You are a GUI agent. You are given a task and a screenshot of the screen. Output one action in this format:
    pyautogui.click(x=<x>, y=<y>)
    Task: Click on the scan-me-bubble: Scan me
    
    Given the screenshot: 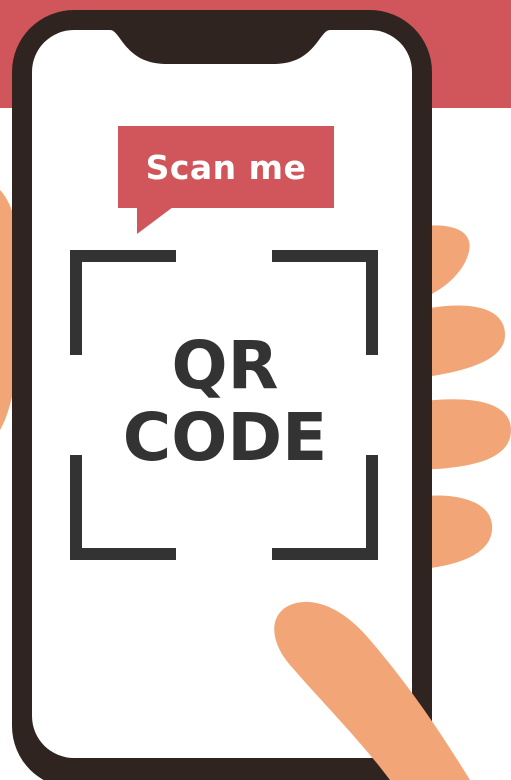 What is the action you would take?
    pyautogui.click(x=226, y=167)
    